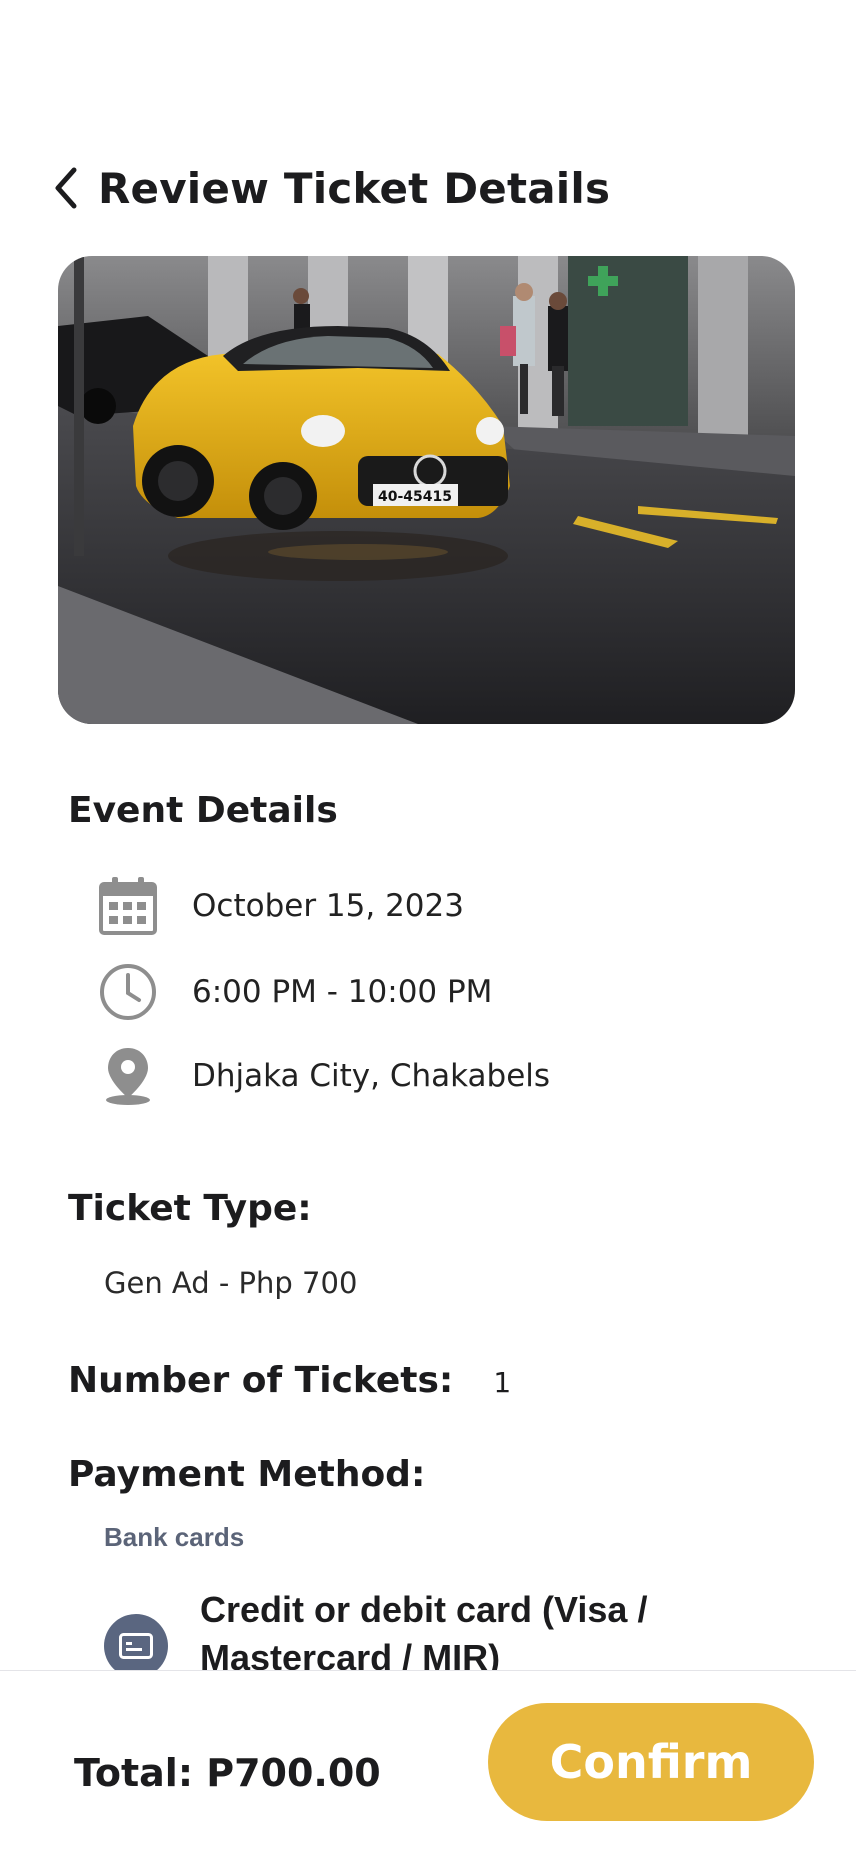 This screenshot has width=856, height=1853. Describe the element at coordinates (651, 1762) in the screenshot. I see `confirm-button: Confirm` at that location.